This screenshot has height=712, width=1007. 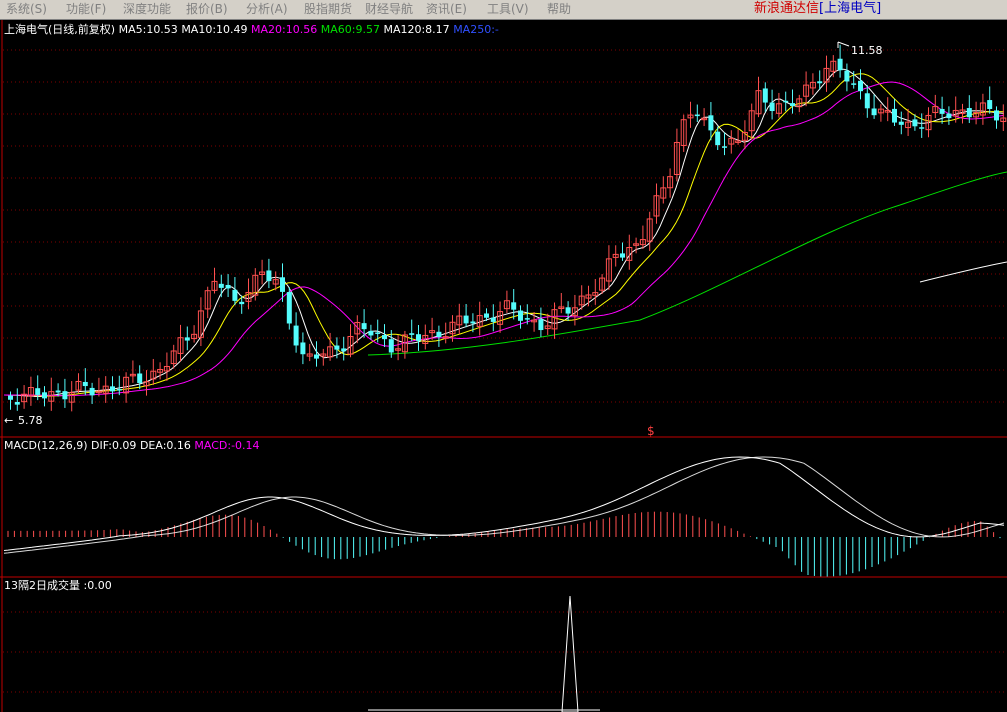 What do you see at coordinates (559, 9) in the screenshot?
I see `menu-item-9: 帮助` at bounding box center [559, 9].